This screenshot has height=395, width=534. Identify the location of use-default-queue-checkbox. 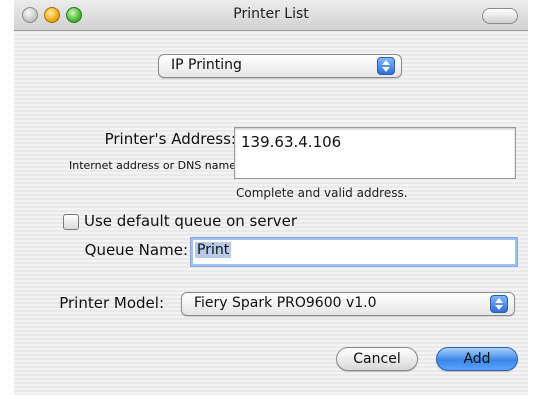
(71, 222).